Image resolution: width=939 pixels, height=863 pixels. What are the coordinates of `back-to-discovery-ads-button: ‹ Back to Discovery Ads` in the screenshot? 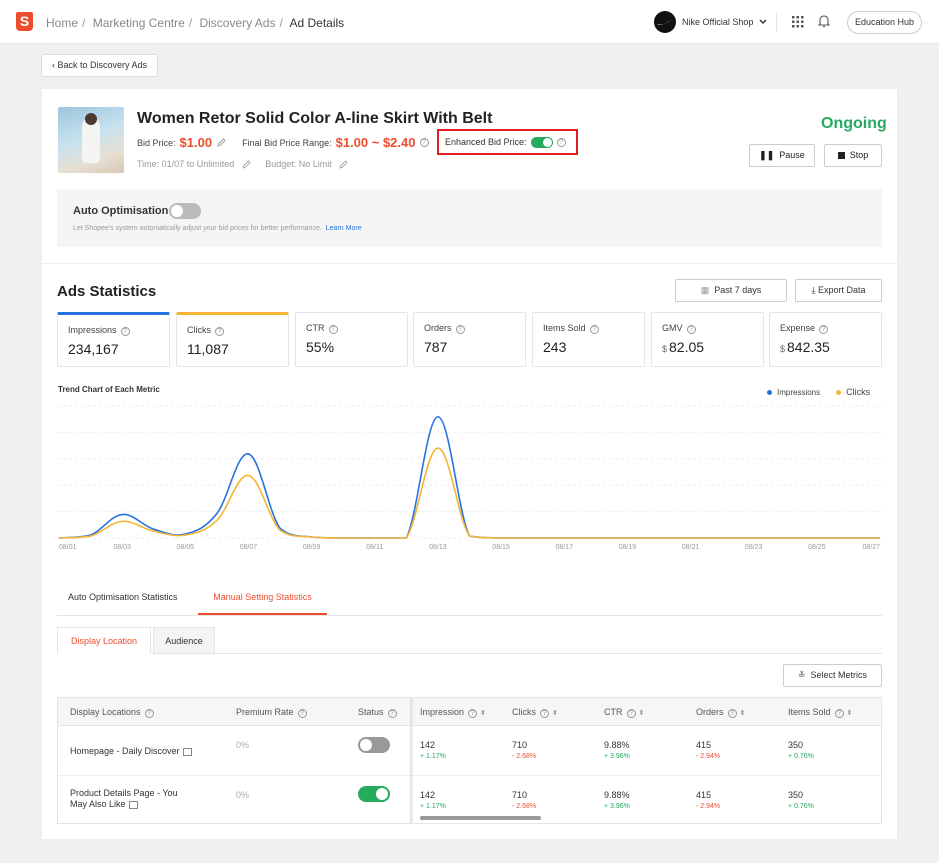 It's located at (100, 65).